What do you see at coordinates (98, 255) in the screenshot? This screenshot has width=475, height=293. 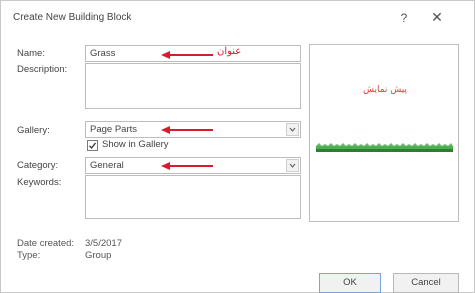 I see `type-value: Group` at bounding box center [98, 255].